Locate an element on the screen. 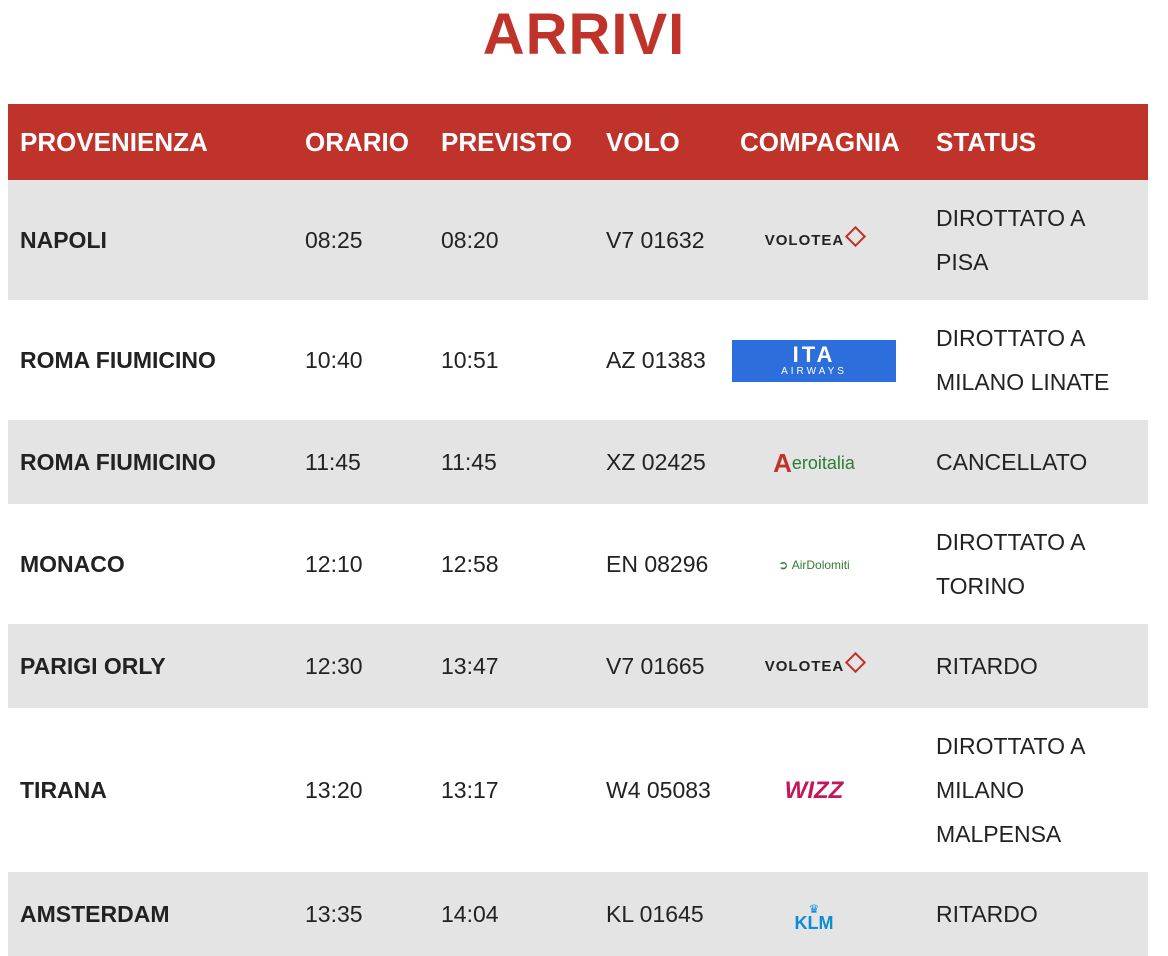 The image size is (1168, 956). status-line: CANCELLATO is located at coordinates (1012, 462).